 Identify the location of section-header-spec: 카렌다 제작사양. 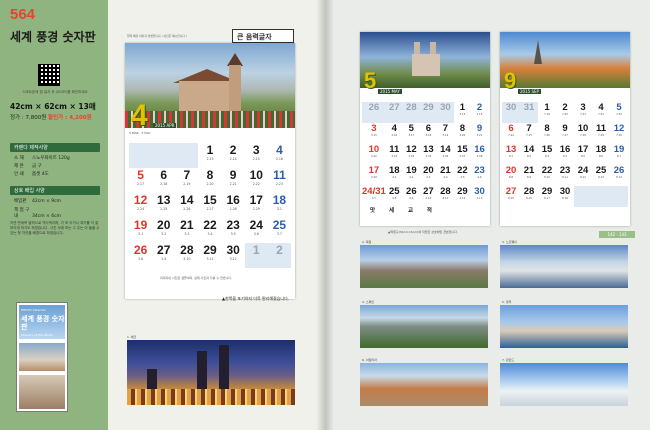
(55, 147).